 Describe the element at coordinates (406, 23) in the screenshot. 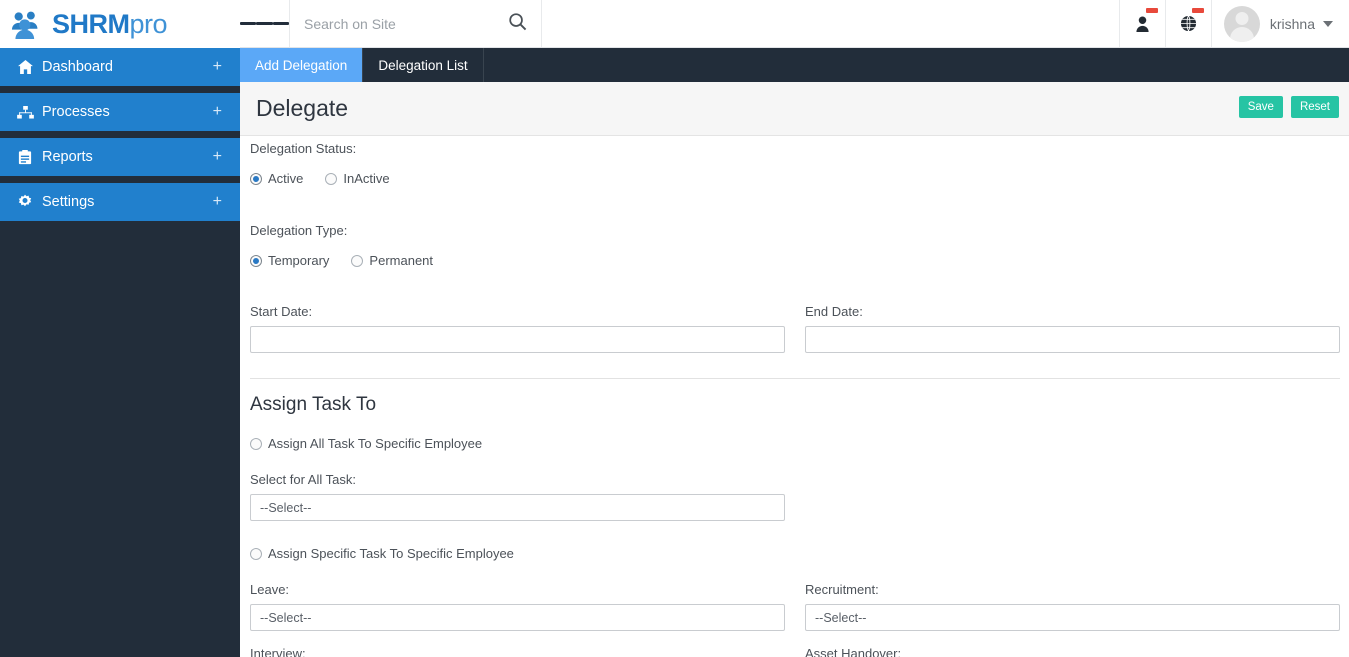

I see `search-input` at that location.